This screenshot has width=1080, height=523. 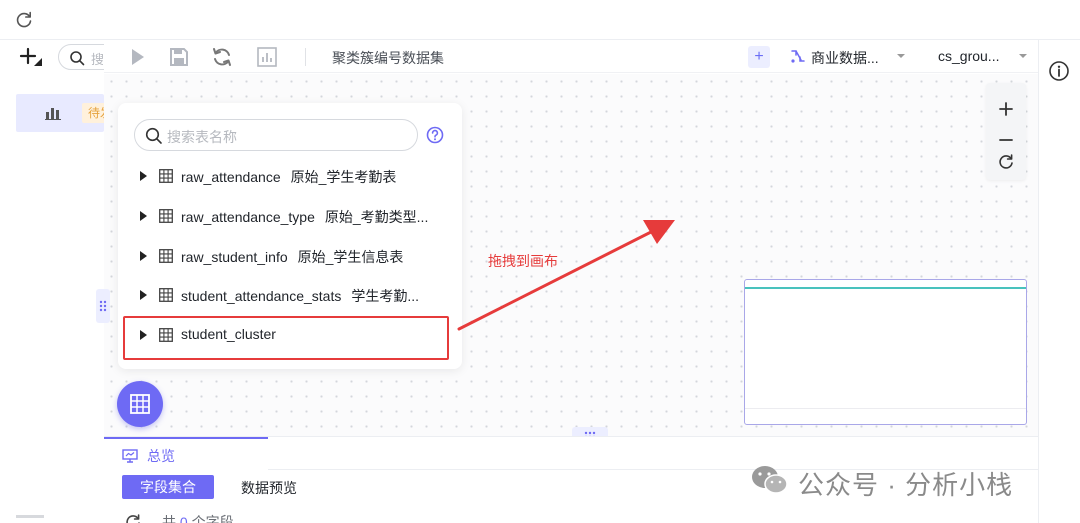 I want to click on tab-overview-label: 总览, so click(x=161, y=456).